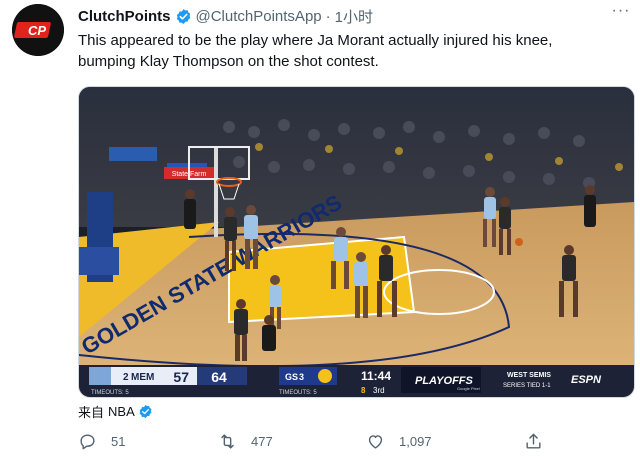 The image size is (640, 462). I want to click on quarter: 3rd, so click(379, 390).